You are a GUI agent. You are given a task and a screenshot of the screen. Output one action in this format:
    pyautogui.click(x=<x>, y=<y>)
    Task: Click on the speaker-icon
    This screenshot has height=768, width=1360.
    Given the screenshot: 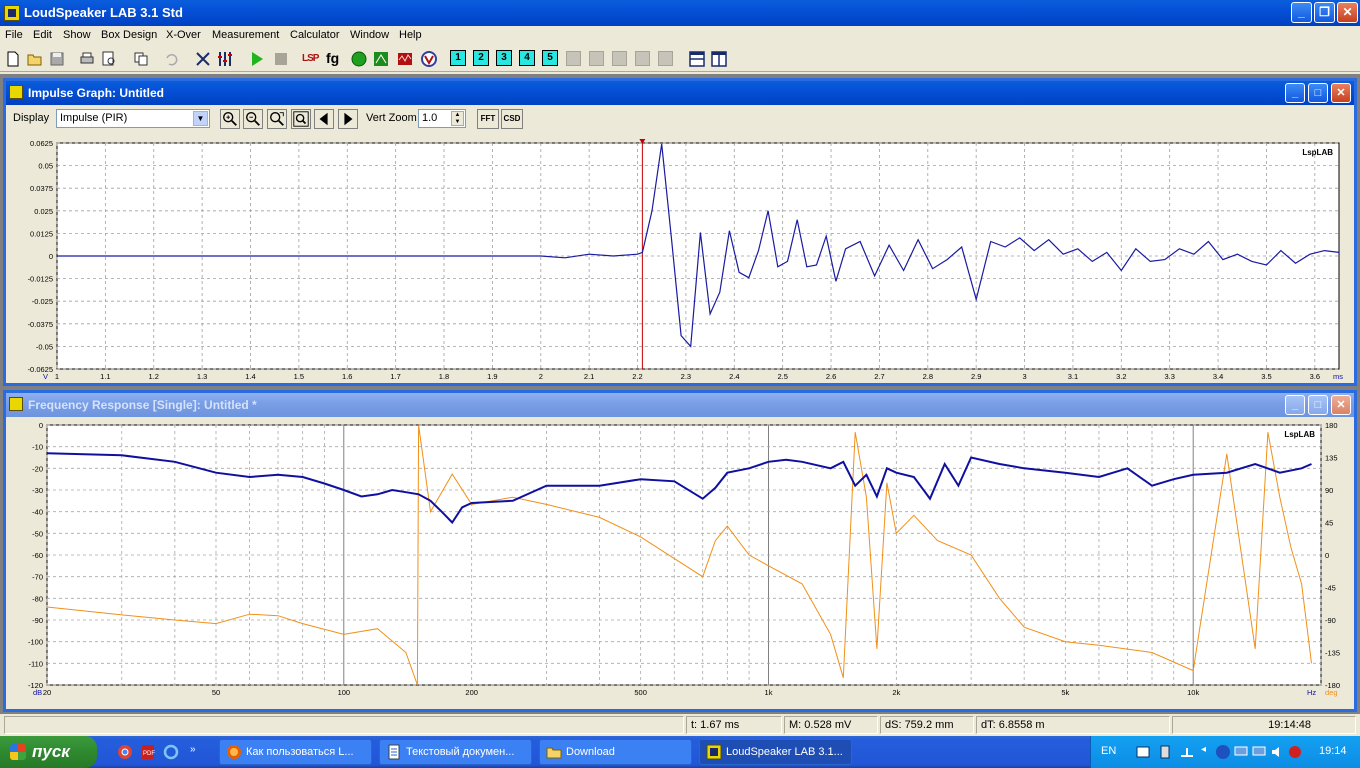 What is the action you would take?
    pyautogui.click(x=714, y=752)
    